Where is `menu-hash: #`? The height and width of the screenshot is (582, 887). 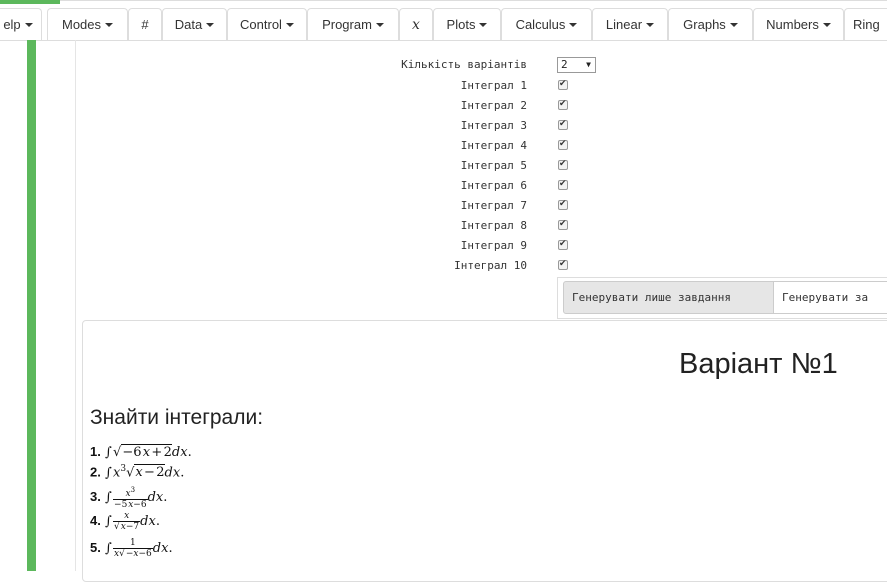
menu-hash: # is located at coordinates (145, 24).